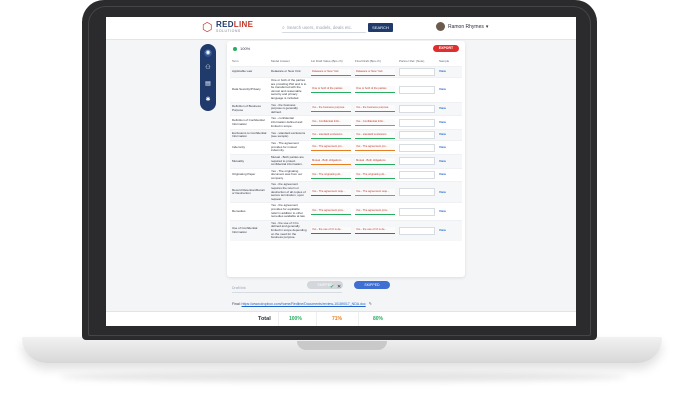  What do you see at coordinates (444, 61) in the screenshot?
I see `column-header: Sample` at bounding box center [444, 61].